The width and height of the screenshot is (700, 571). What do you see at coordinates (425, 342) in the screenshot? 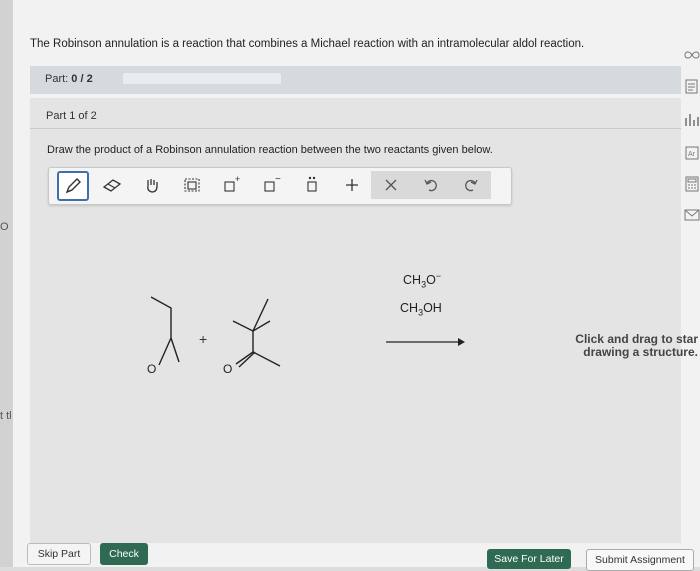
I see `reaction-arrow` at bounding box center [425, 342].